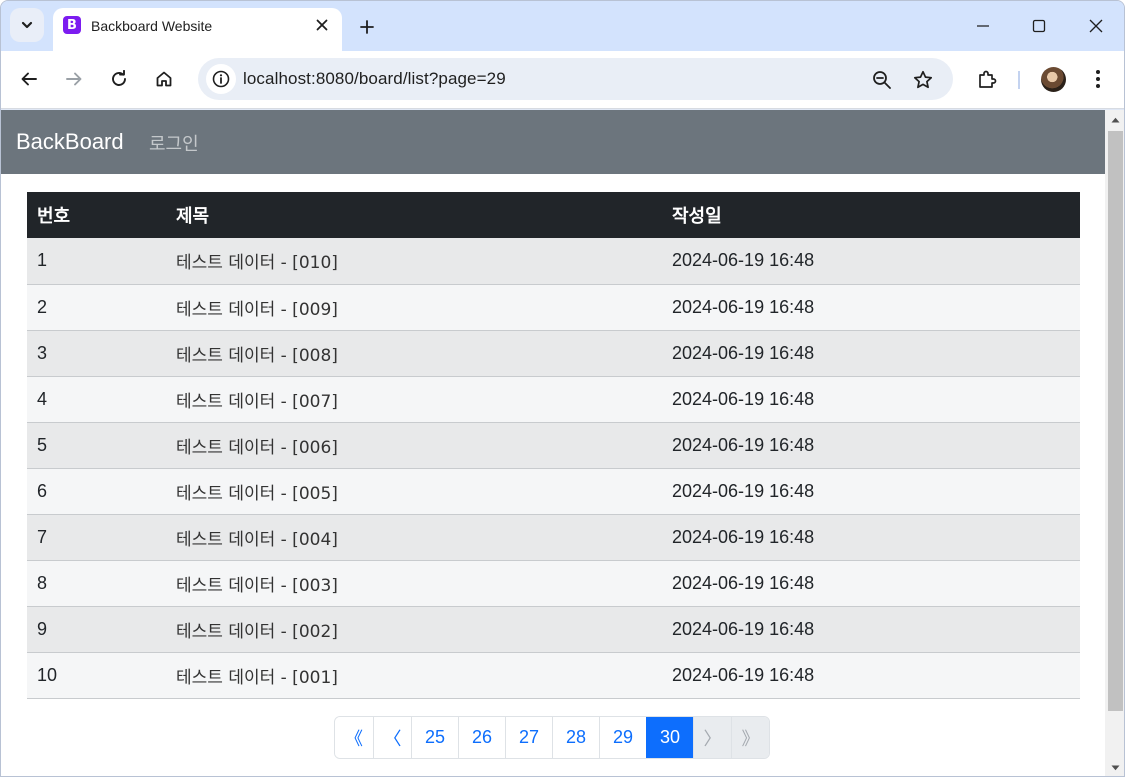  I want to click on table-row: 10 테스트 데이터 - [001] 2024-06-19 16:48, so click(553, 675).